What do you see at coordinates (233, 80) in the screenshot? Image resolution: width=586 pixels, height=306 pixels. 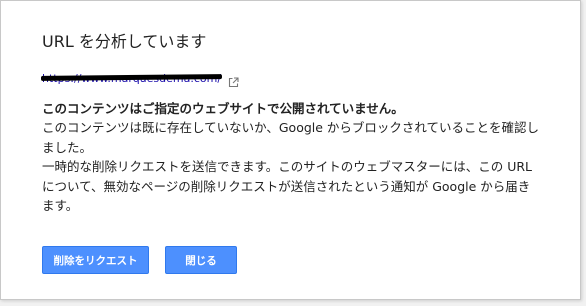 I see `external-link-icon` at bounding box center [233, 80].